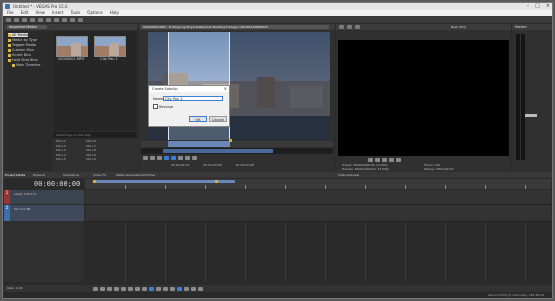 This screenshot has width=555, height=301. Describe the element at coordinates (532, 98) in the screenshot. I see `master-bus-panel: Master` at that location.